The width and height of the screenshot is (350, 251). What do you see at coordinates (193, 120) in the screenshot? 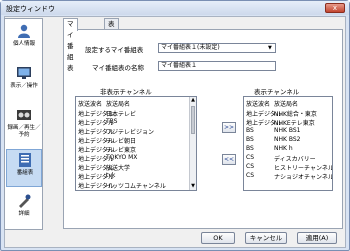
I see `scroll-thumb` at bounding box center [193, 120].